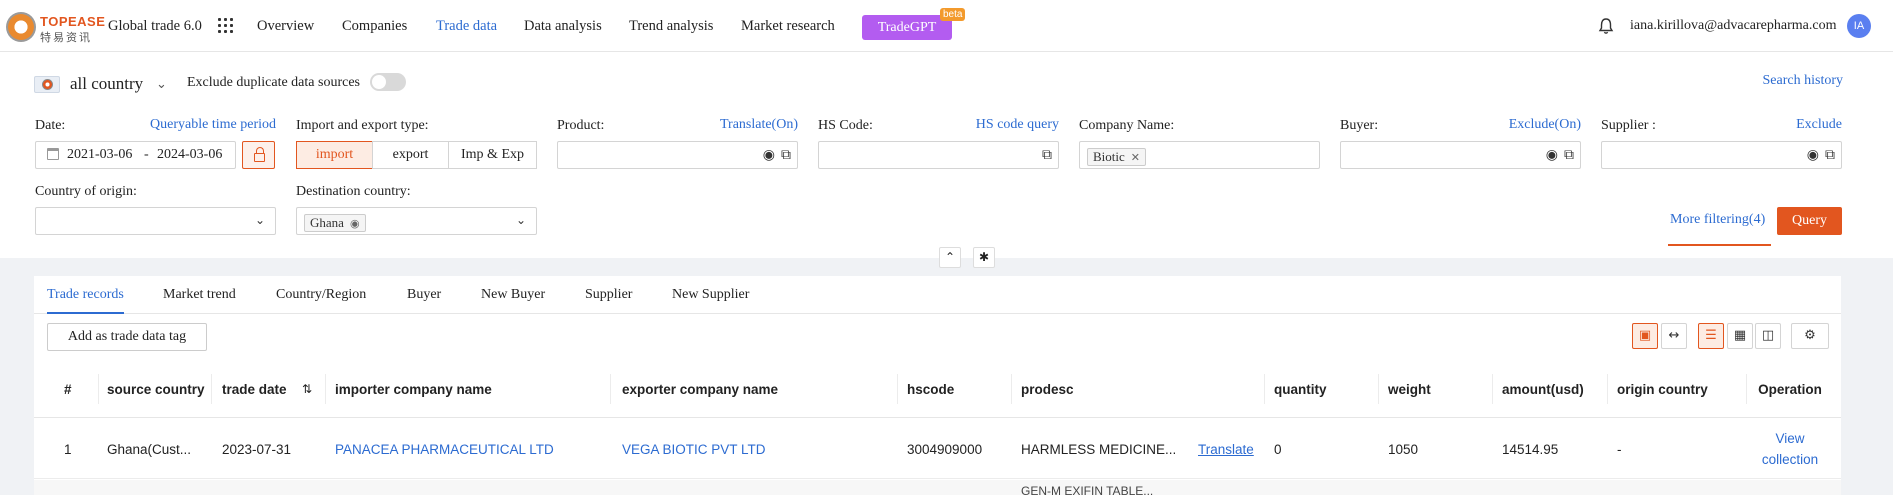 This screenshot has height=498, width=1893. Describe the element at coordinates (1226, 449) in the screenshot. I see `translate-link: Translate` at that location.